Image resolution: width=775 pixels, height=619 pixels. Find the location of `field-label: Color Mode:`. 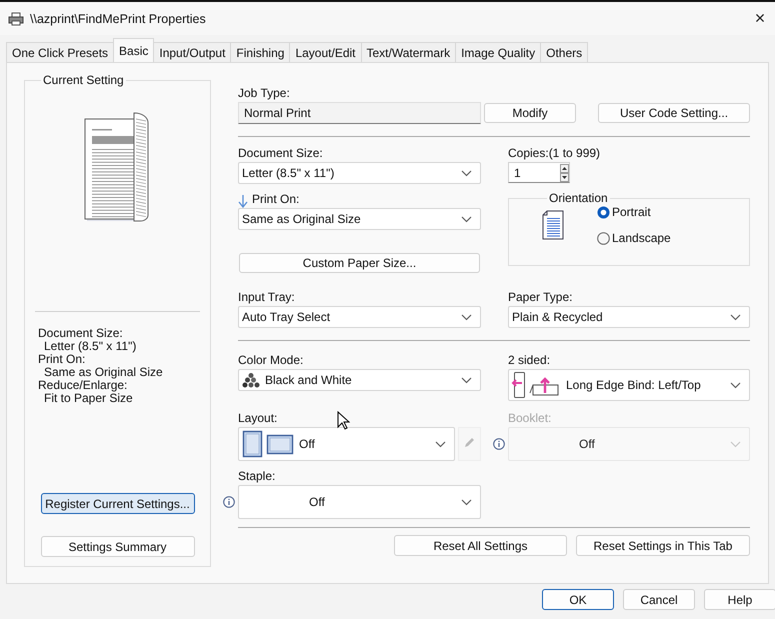

field-label: Color Mode: is located at coordinates (271, 360).